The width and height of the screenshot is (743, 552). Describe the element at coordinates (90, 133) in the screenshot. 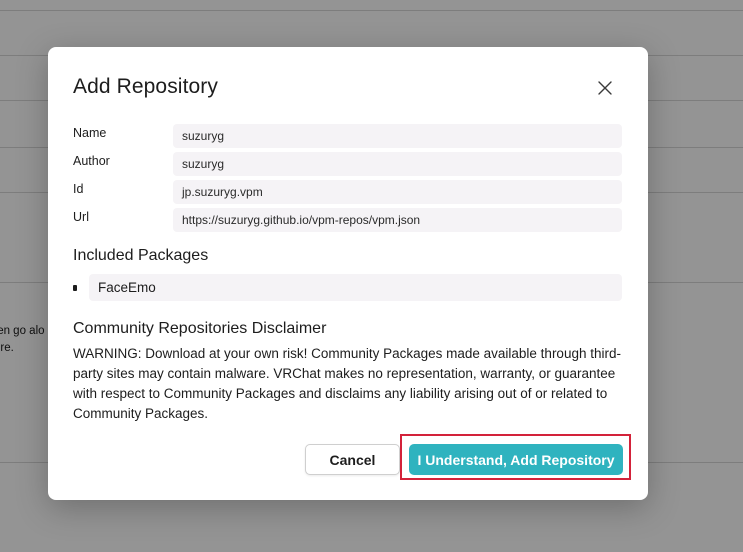

I see `field-label-name: Name` at that location.